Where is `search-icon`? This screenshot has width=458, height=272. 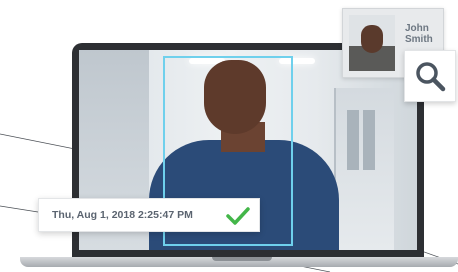
search-icon is located at coordinates (431, 77).